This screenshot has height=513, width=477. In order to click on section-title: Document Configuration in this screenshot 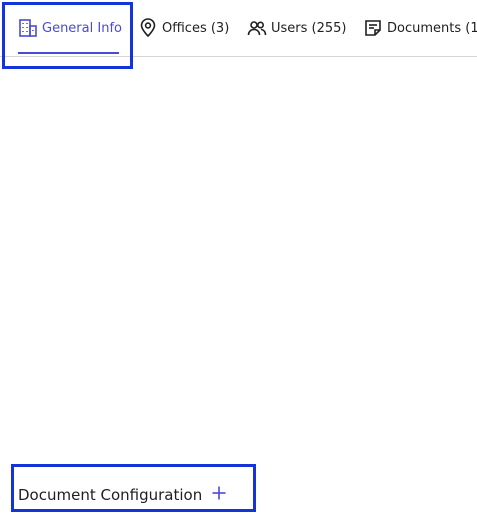, I will do `click(110, 495)`.